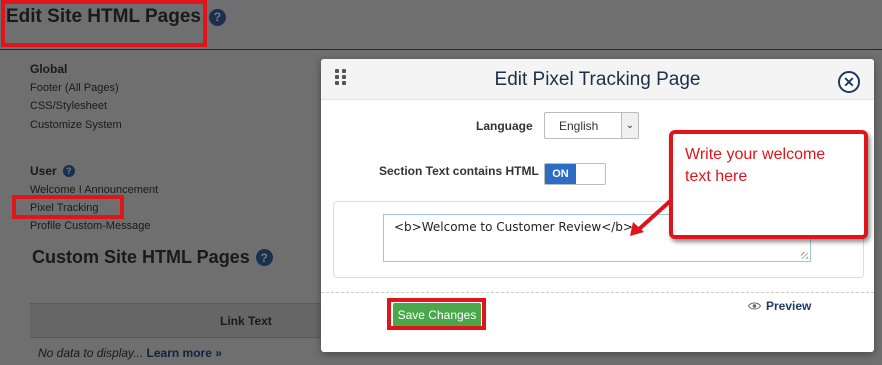 The height and width of the screenshot is (365, 882). Describe the element at coordinates (789, 306) in the screenshot. I see `preview-label: Preview` at that location.